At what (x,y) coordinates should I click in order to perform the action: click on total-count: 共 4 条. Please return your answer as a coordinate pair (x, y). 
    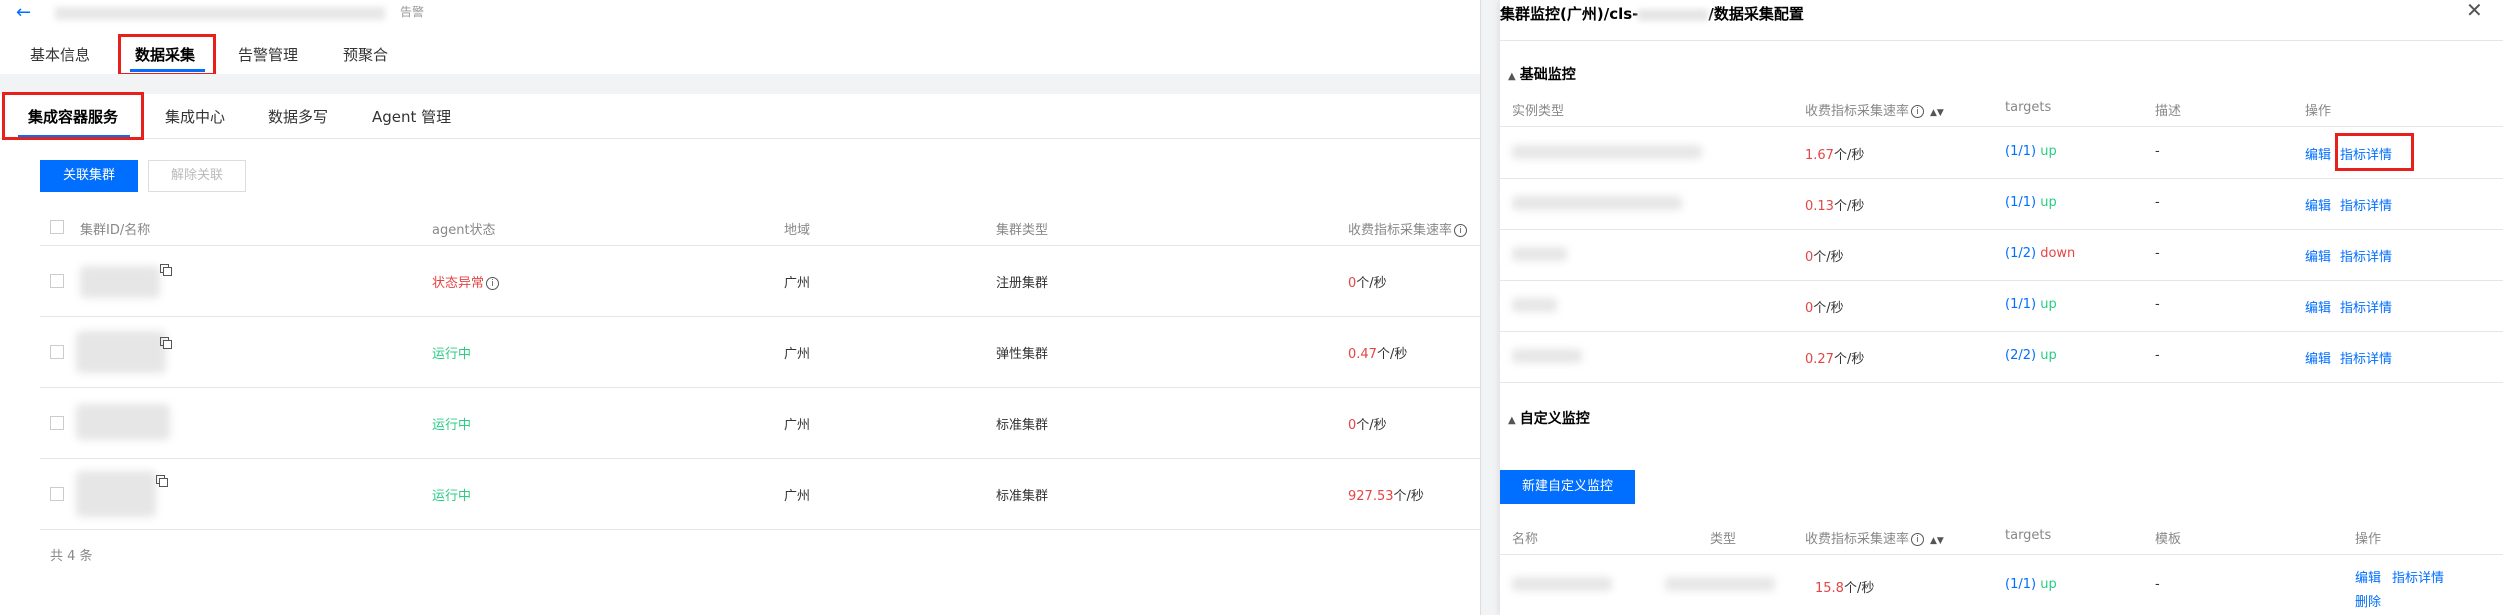
    Looking at the image, I should click on (71, 556).